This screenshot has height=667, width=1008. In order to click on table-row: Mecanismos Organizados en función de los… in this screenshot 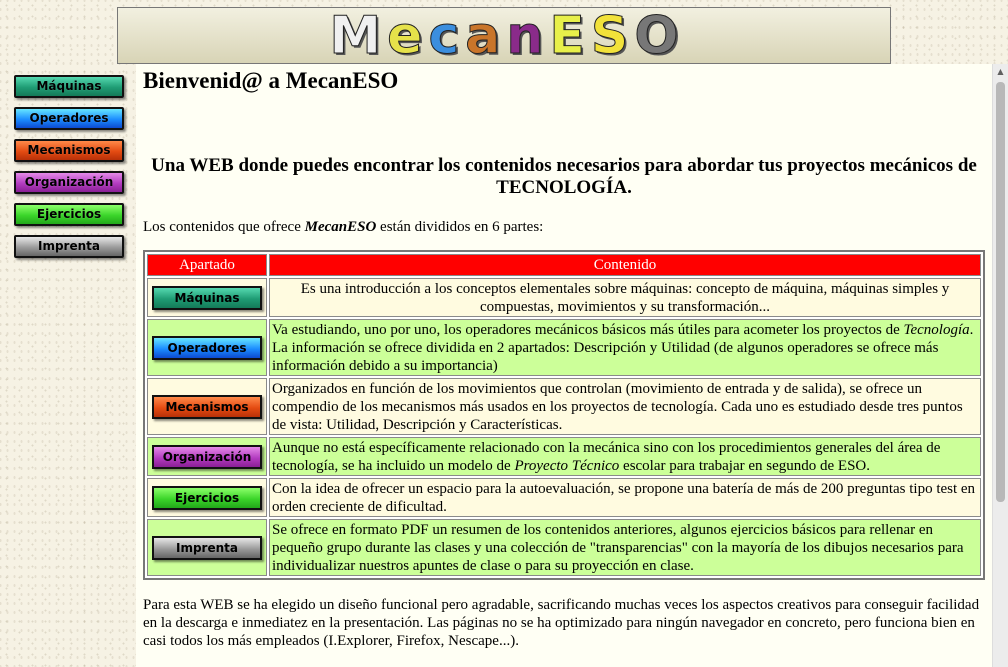, I will do `click(564, 406)`.